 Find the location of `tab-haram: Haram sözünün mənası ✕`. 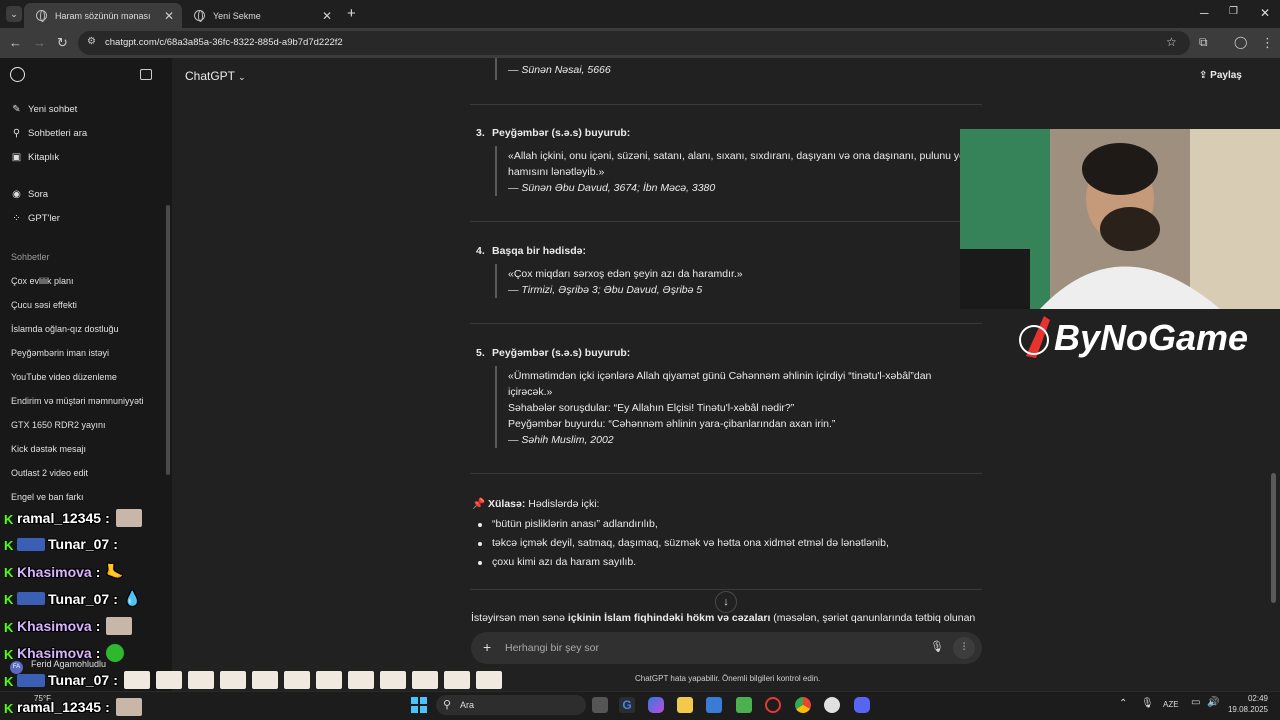

tab-haram: Haram sözünün mənası ✕ is located at coordinates (103, 15).